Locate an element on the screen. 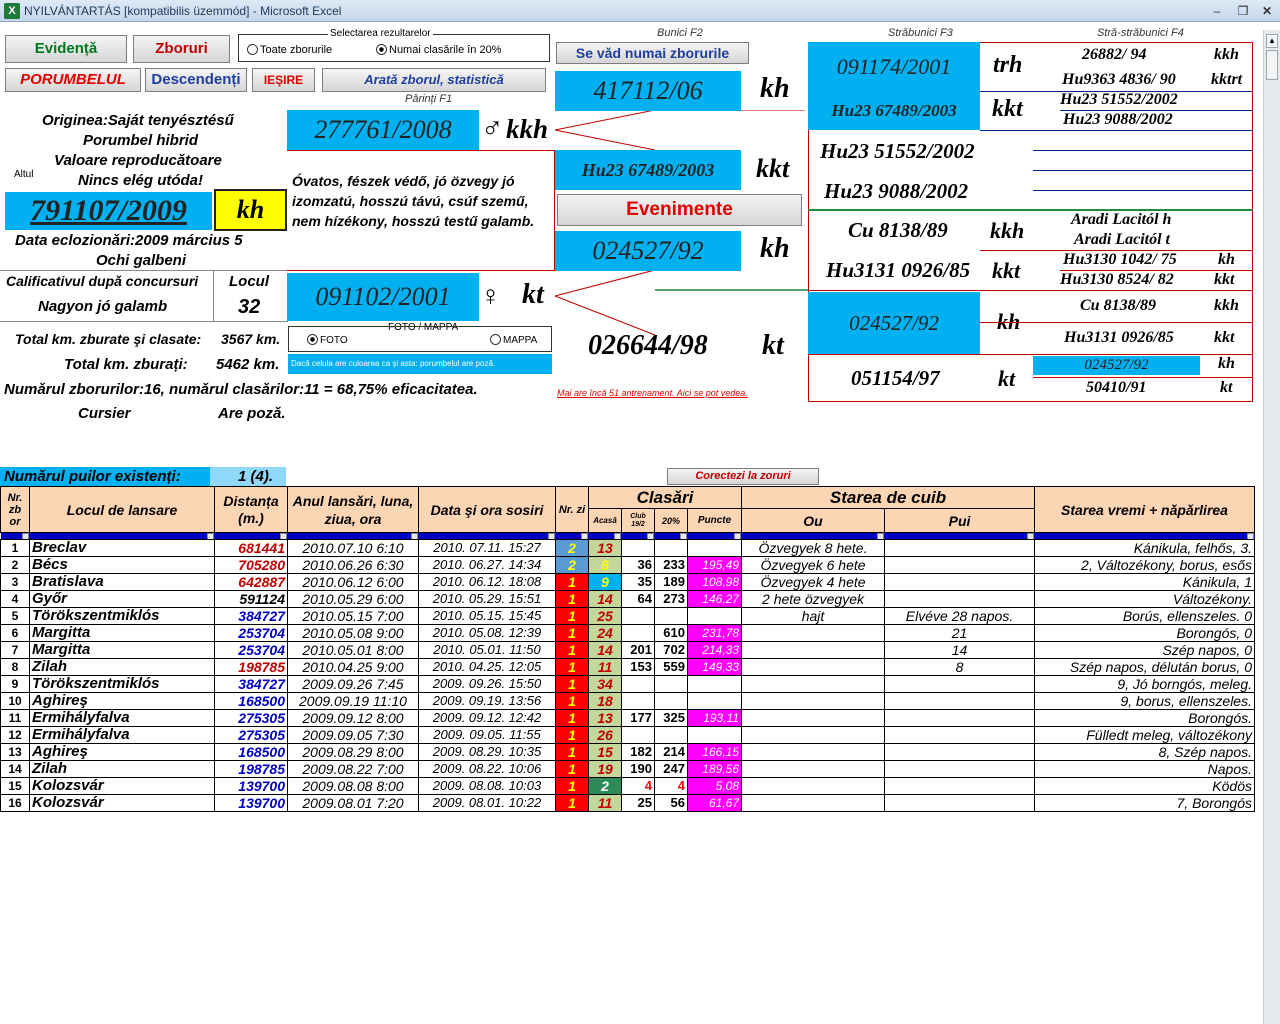 This screenshot has height=1024, width=1280. f4-3-ring: Hu23 51552/2002 is located at coordinates (1119, 100).